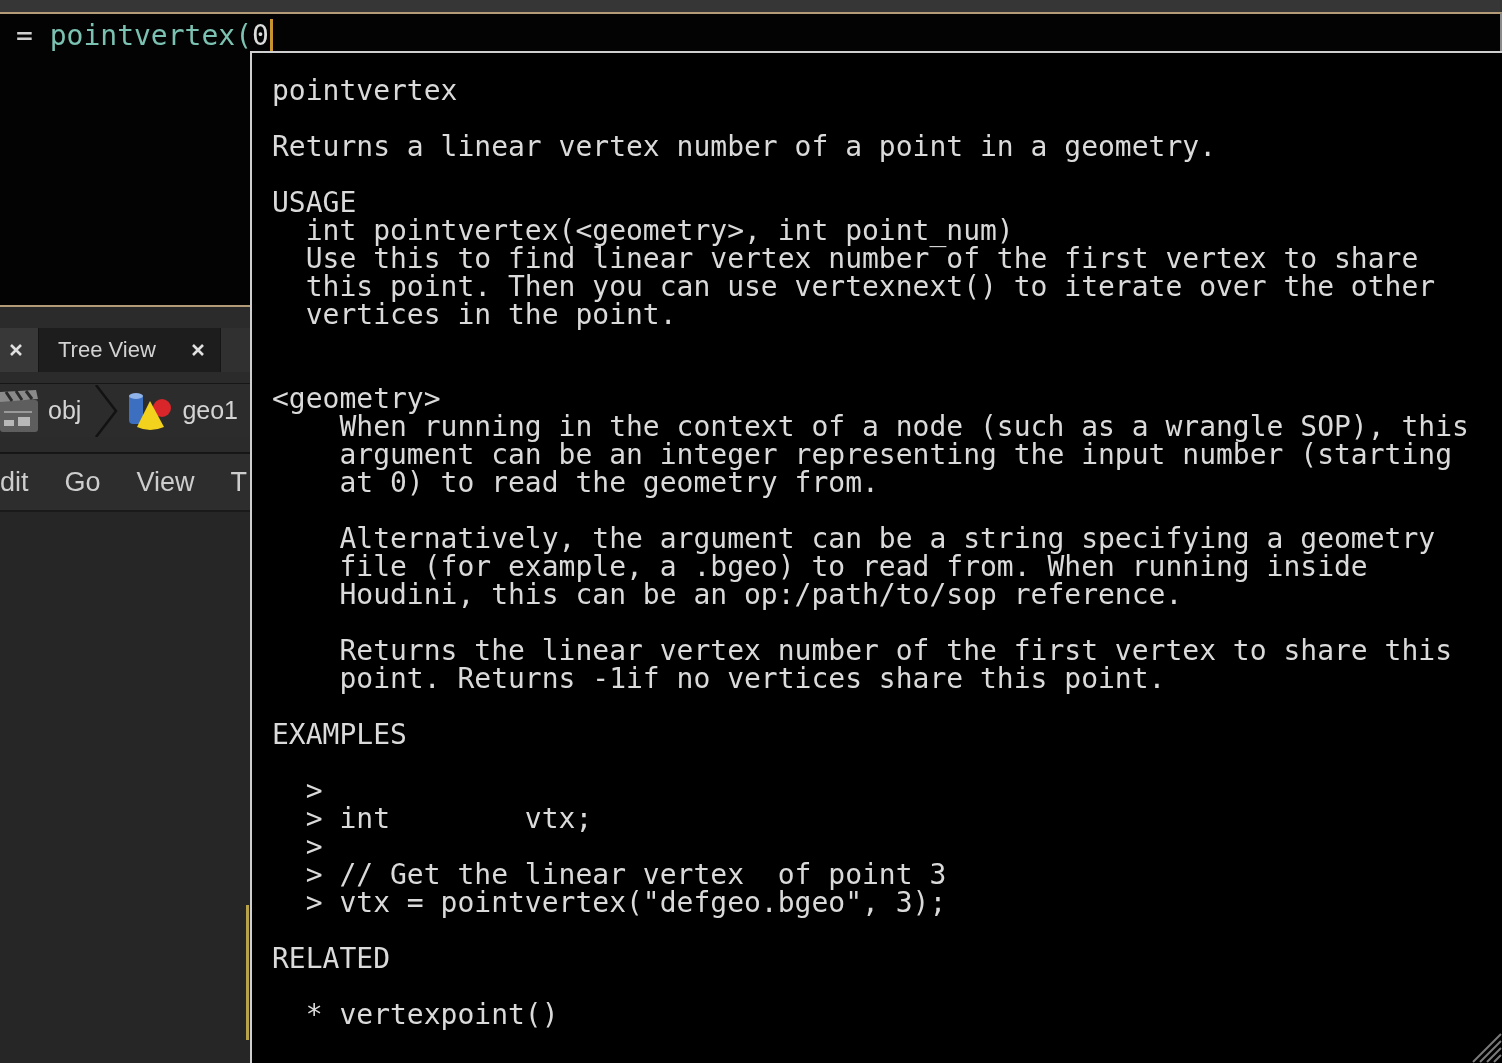 This screenshot has width=1502, height=1063. What do you see at coordinates (247, 972) in the screenshot?
I see `scrollbar-thumb` at bounding box center [247, 972].